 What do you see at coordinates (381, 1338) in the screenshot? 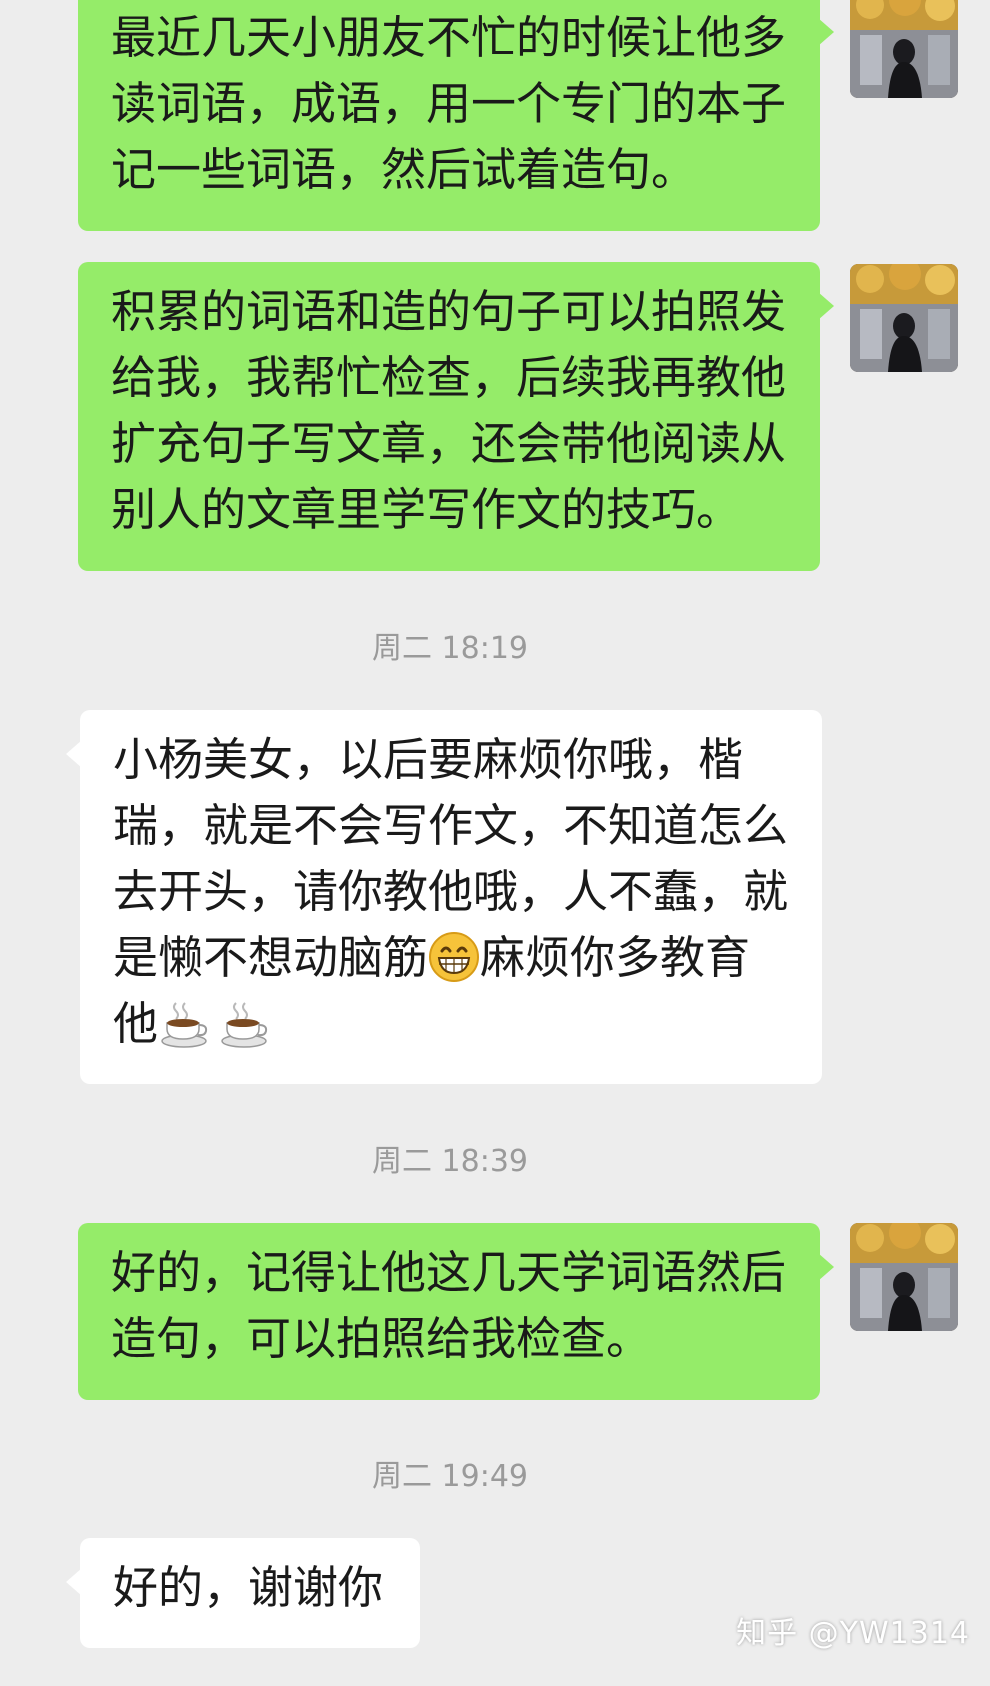
I see `message-text-line: 造句，可以拍照给我检查。` at bounding box center [381, 1338].